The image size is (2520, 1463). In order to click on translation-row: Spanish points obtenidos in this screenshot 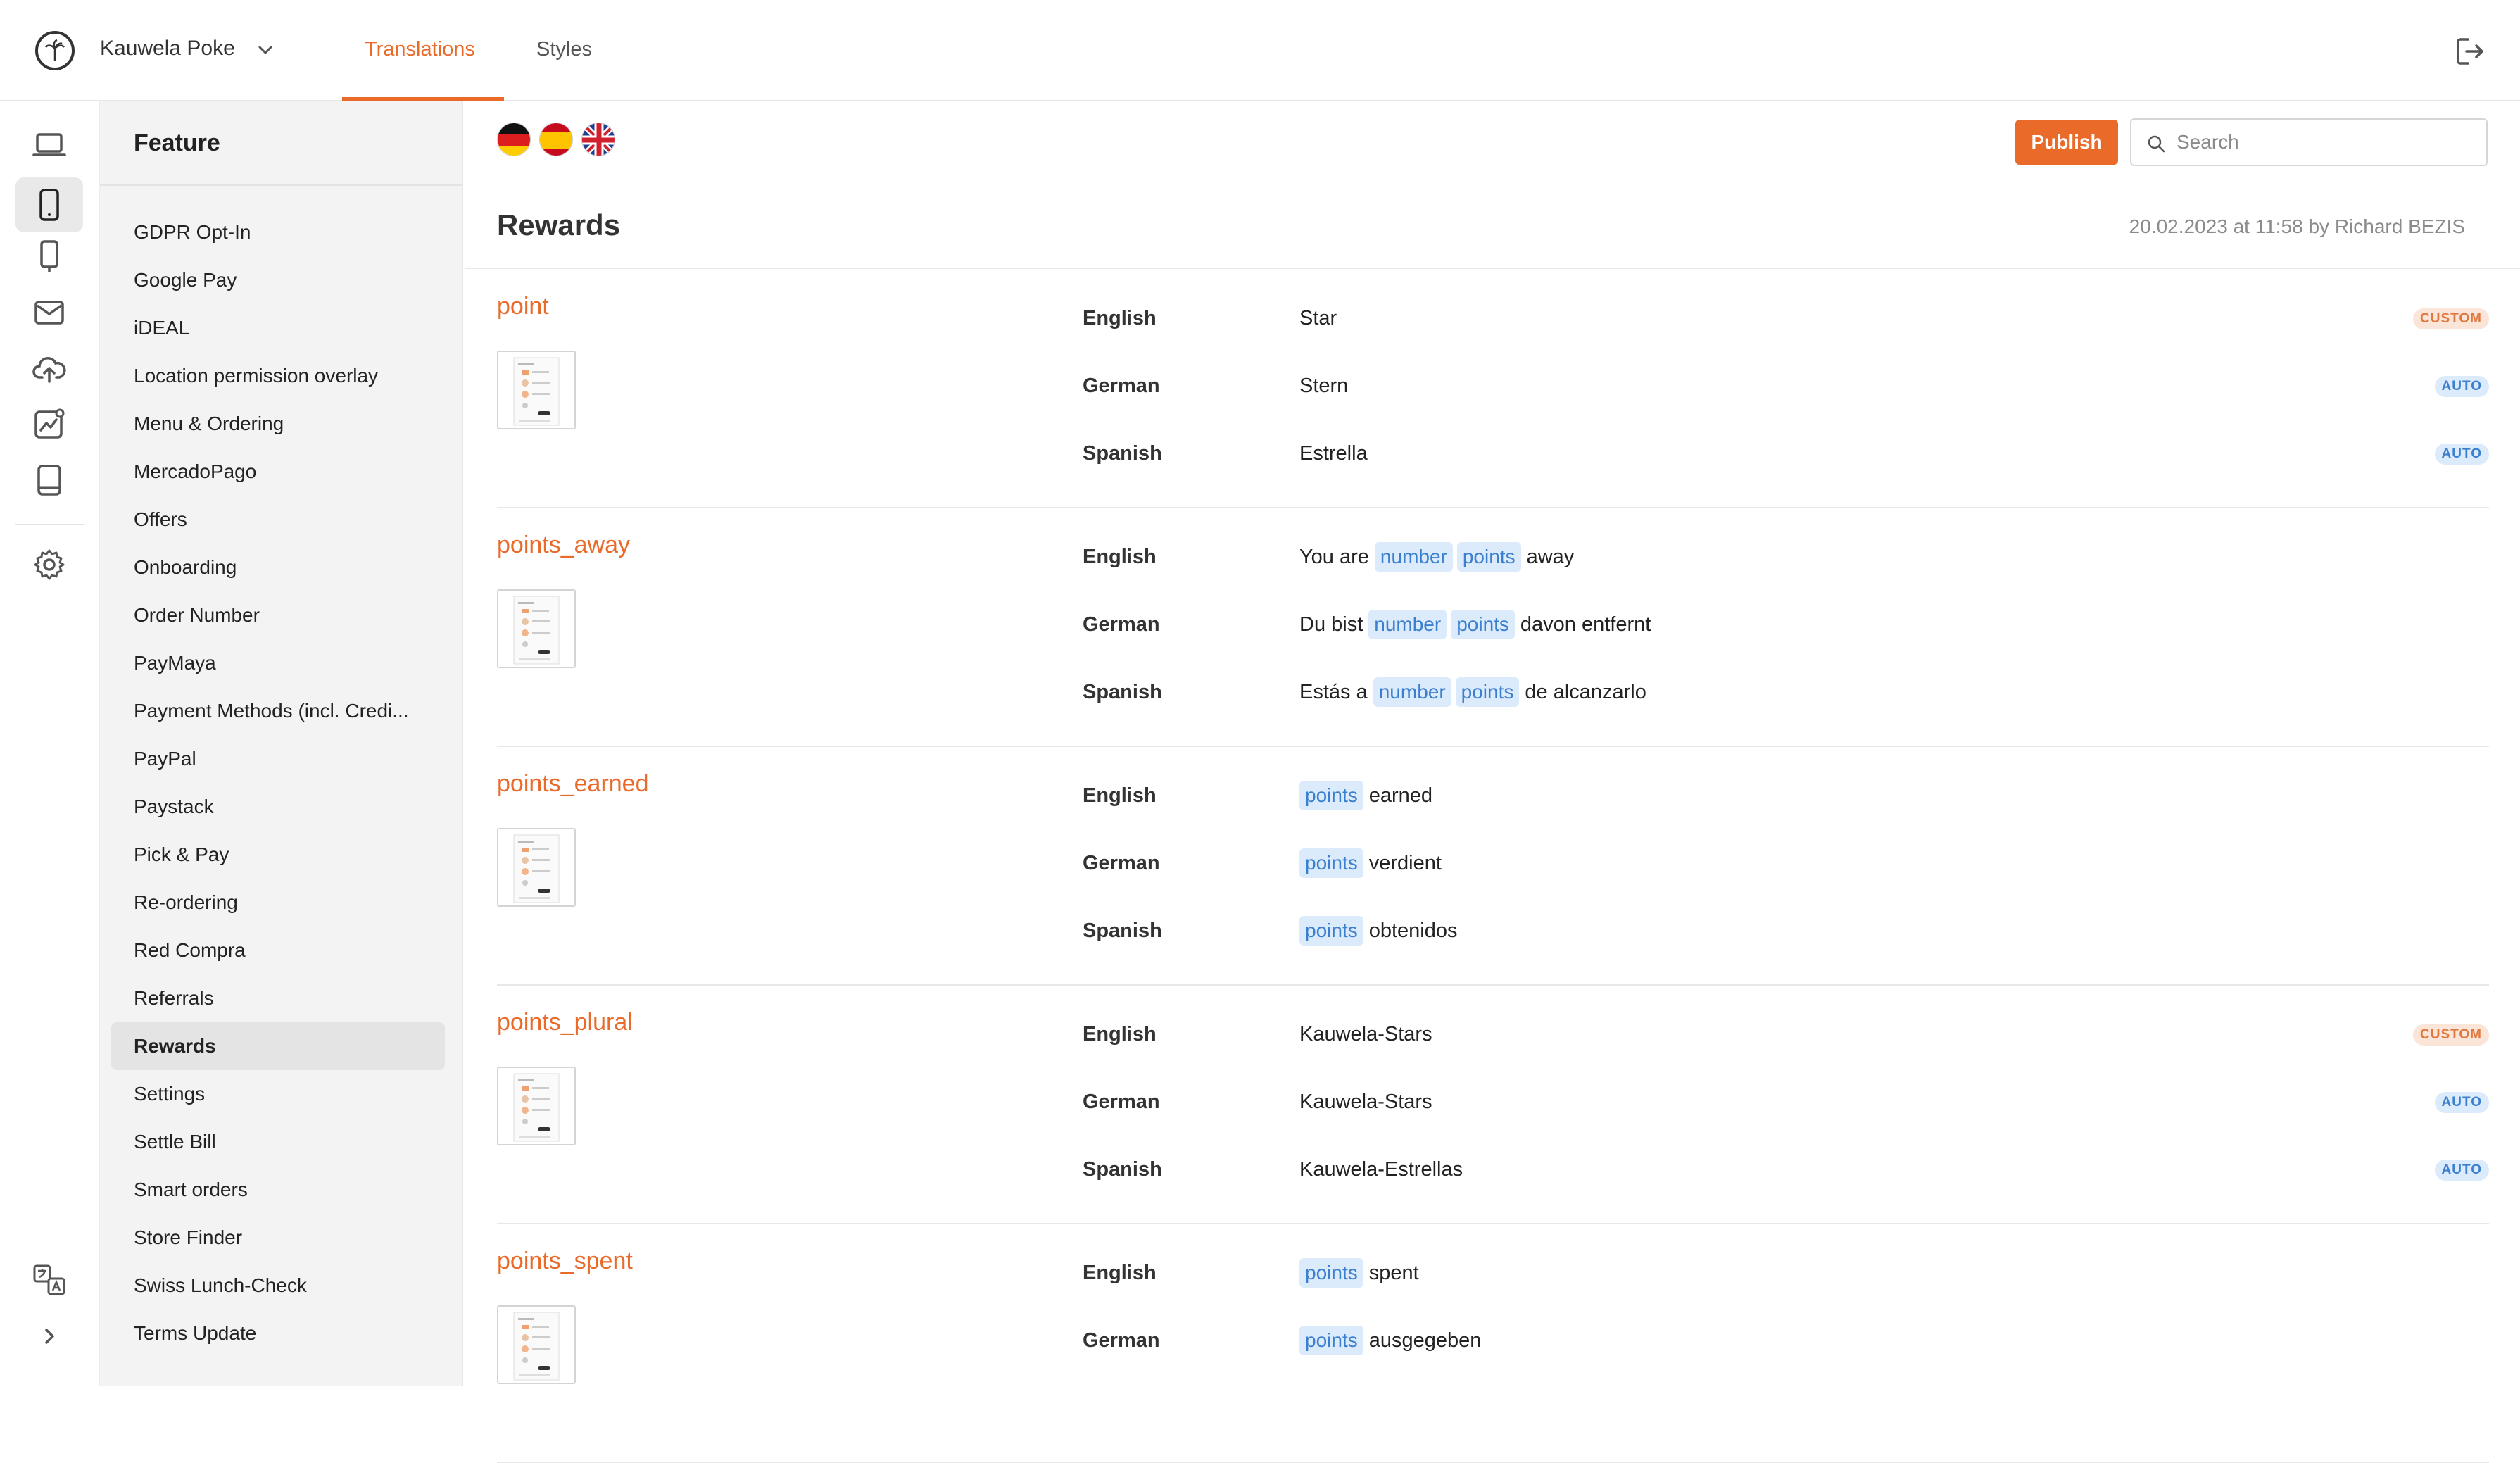, I will do `click(1493, 931)`.